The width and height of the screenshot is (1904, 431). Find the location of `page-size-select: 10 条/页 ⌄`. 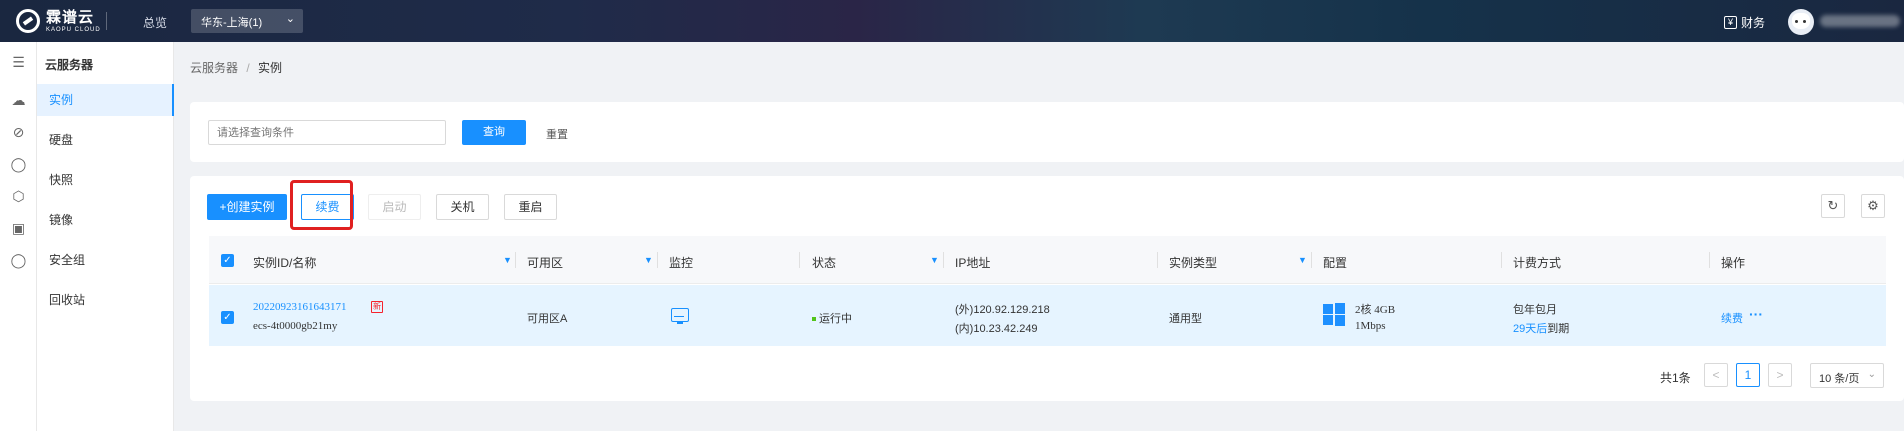

page-size-select: 10 条/页 ⌄ is located at coordinates (1847, 375).